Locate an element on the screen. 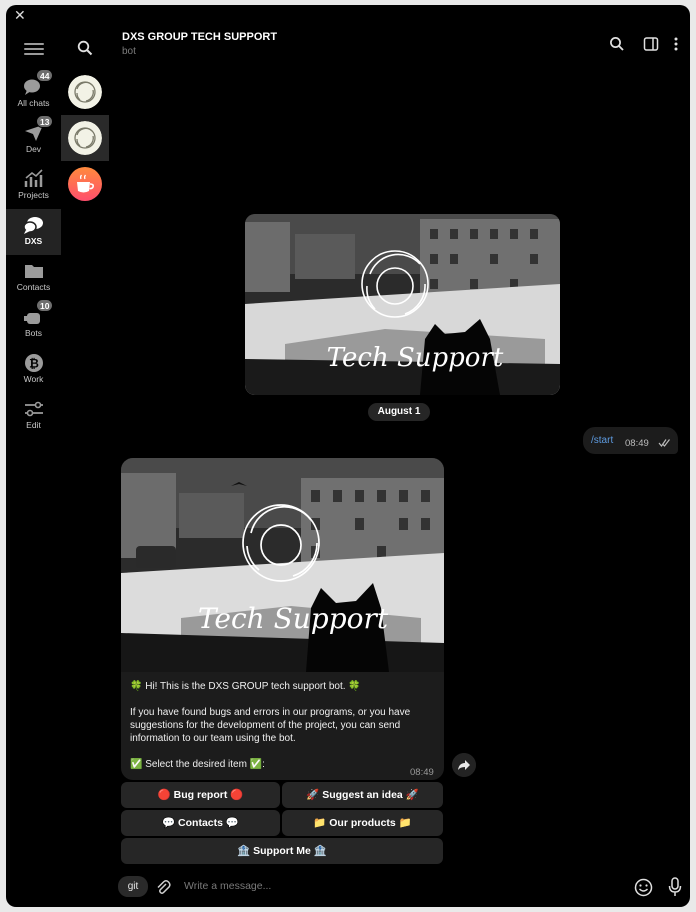 This screenshot has width=696, height=912. folder-dxs: DXS is located at coordinates (33, 232).